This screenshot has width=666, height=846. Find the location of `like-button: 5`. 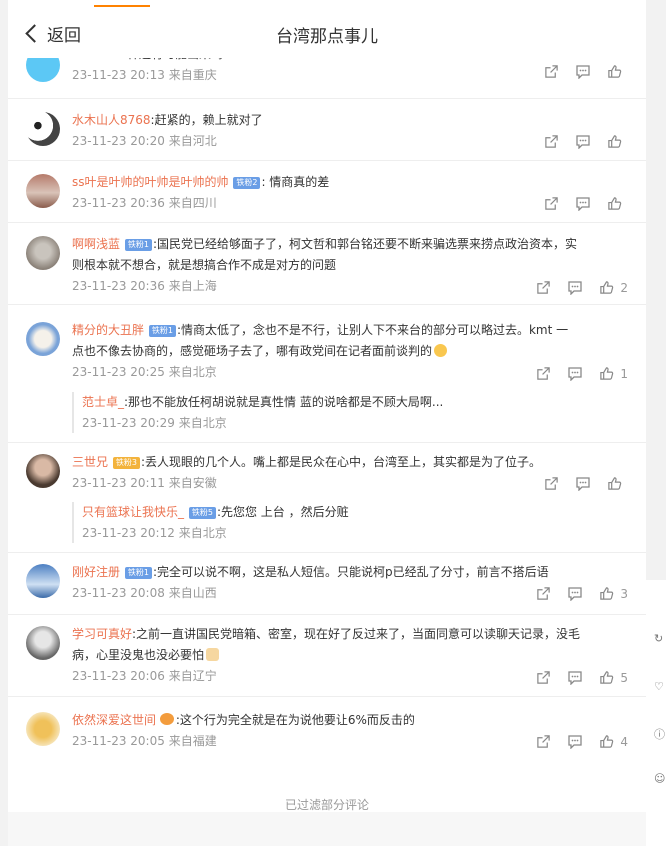

like-button: 5 is located at coordinates (613, 677).